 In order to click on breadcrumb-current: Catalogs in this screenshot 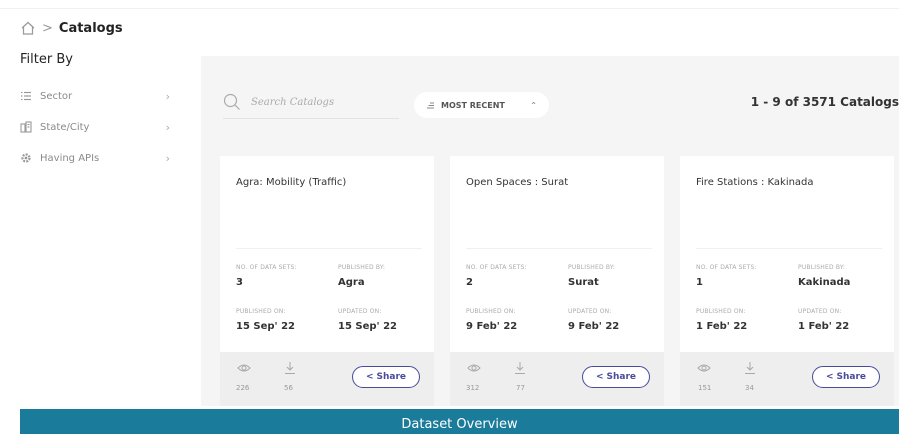, I will do `click(90, 28)`.